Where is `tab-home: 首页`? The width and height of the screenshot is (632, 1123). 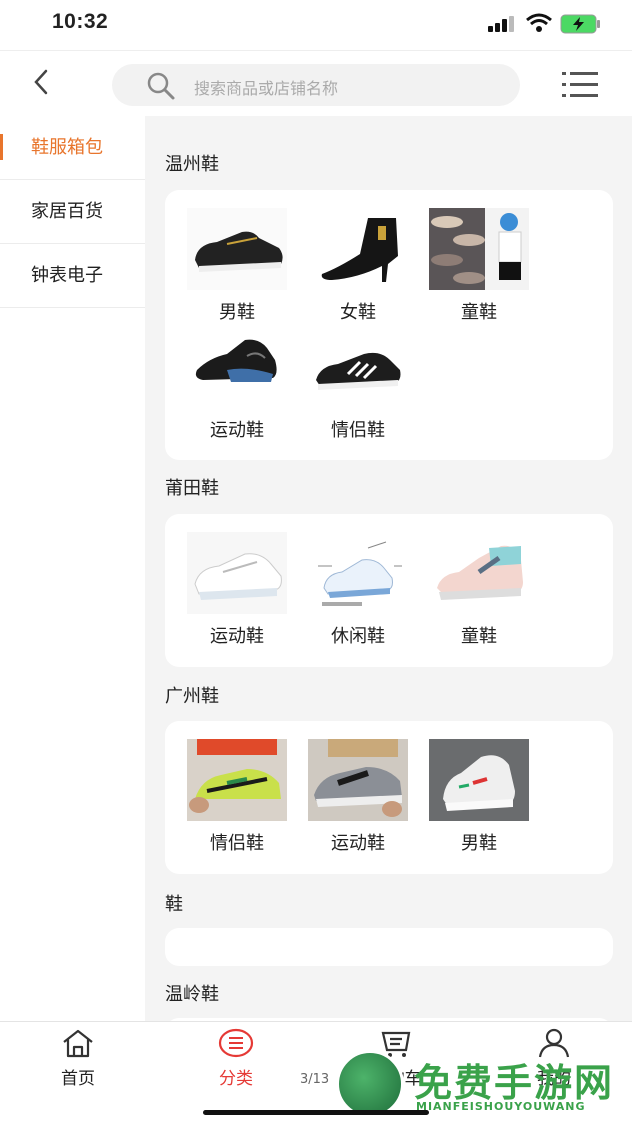 tab-home: 首页 is located at coordinates (78, 1058).